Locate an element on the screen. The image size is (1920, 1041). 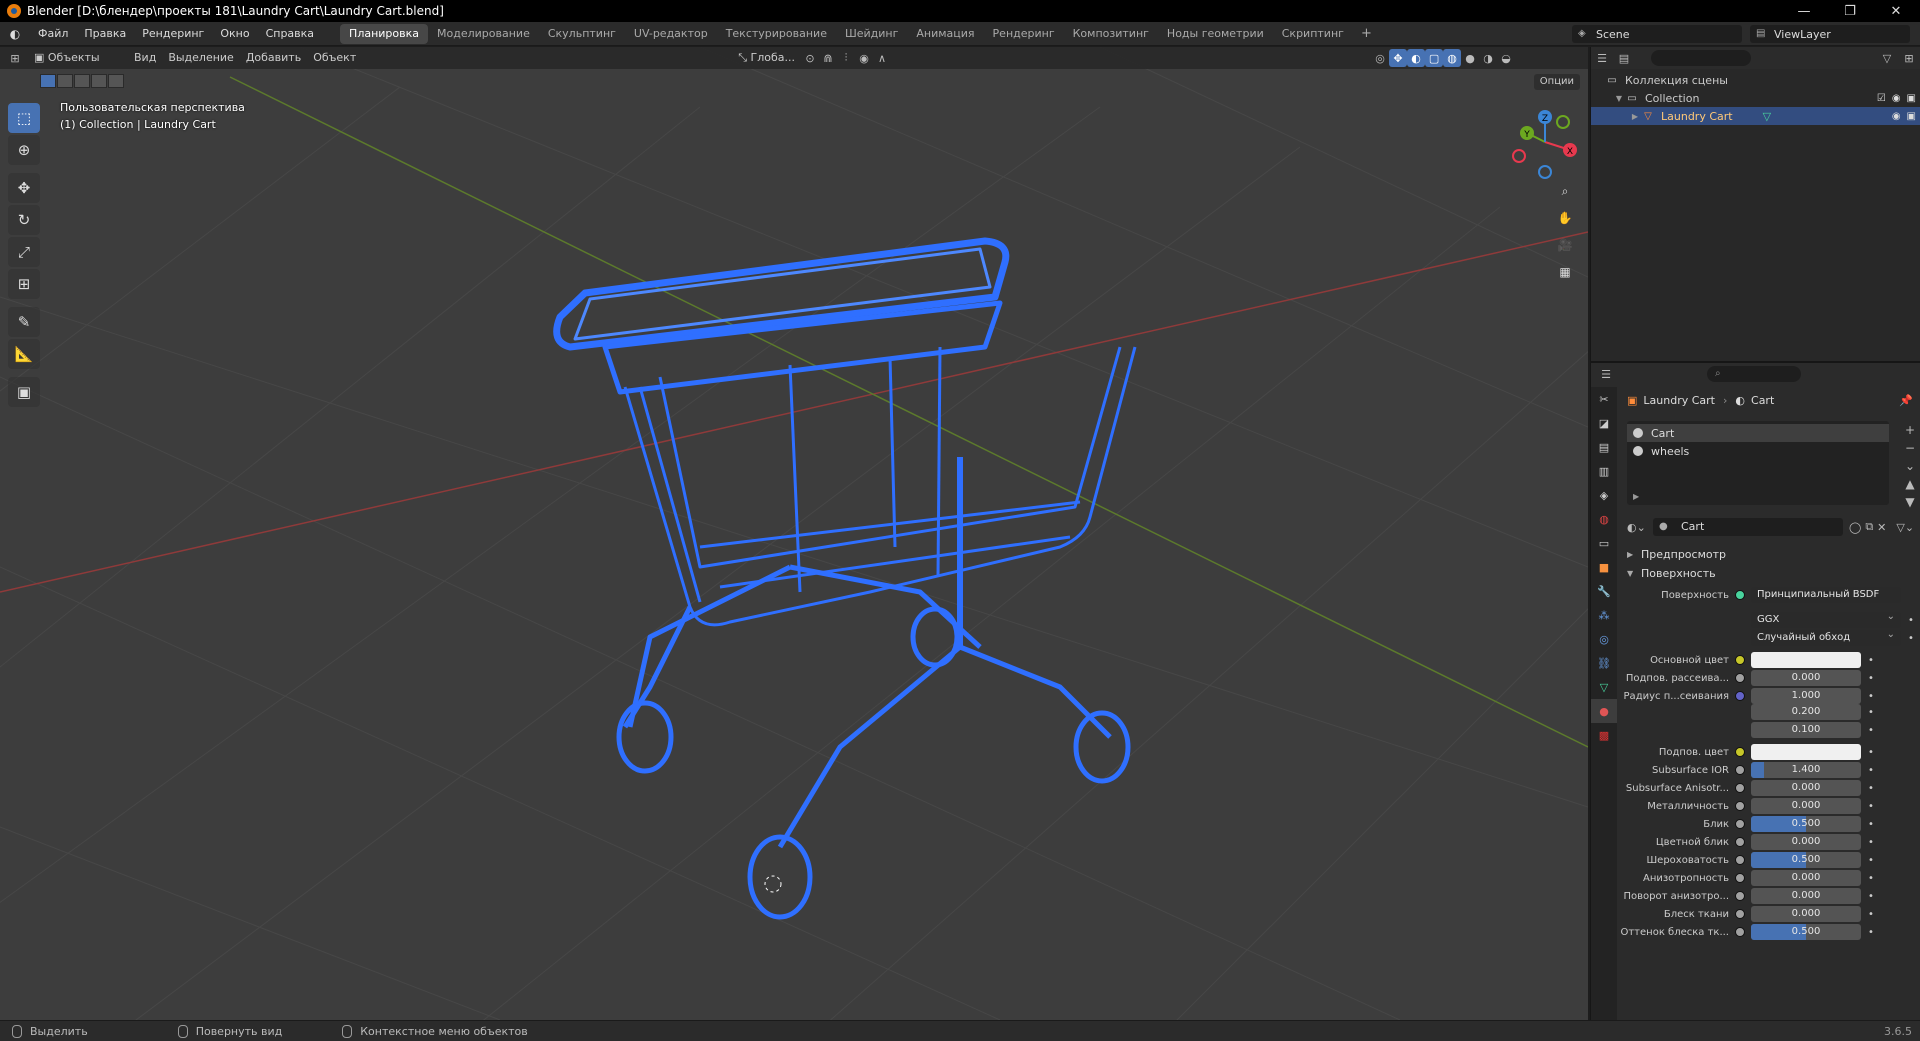
number-field: 0.100 is located at coordinates (1806, 730).